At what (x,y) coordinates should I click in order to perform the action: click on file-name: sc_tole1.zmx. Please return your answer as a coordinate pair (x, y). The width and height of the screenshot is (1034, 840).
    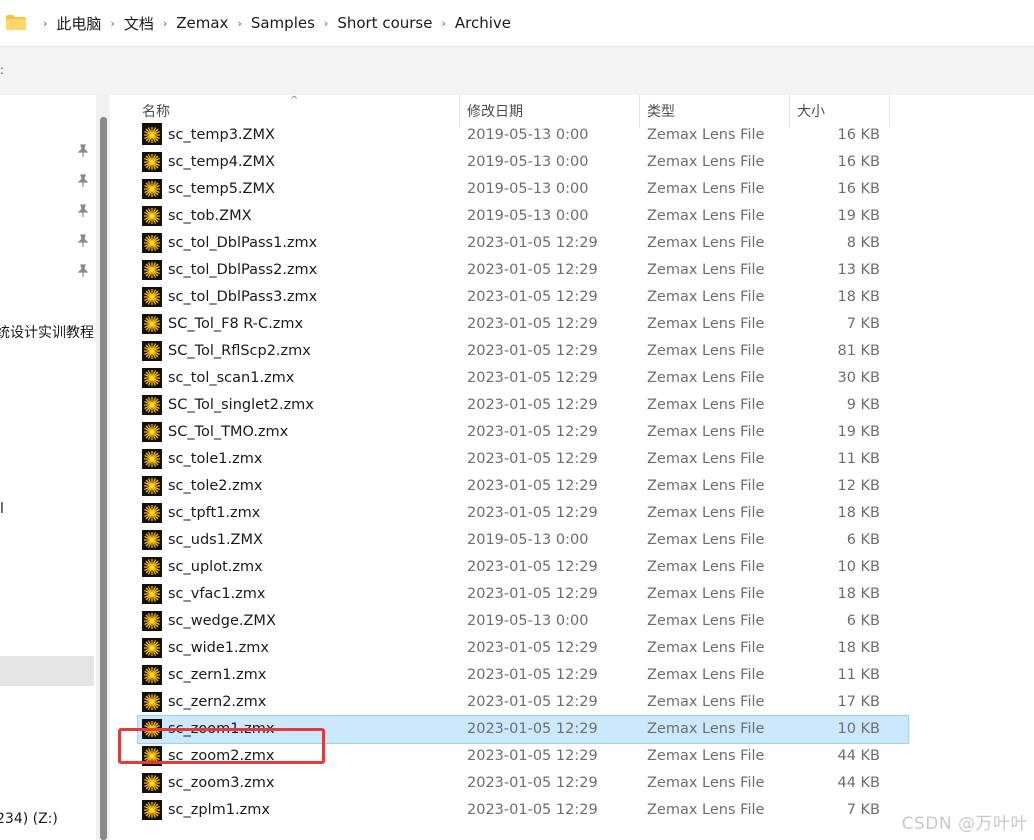
    Looking at the image, I should click on (215, 459).